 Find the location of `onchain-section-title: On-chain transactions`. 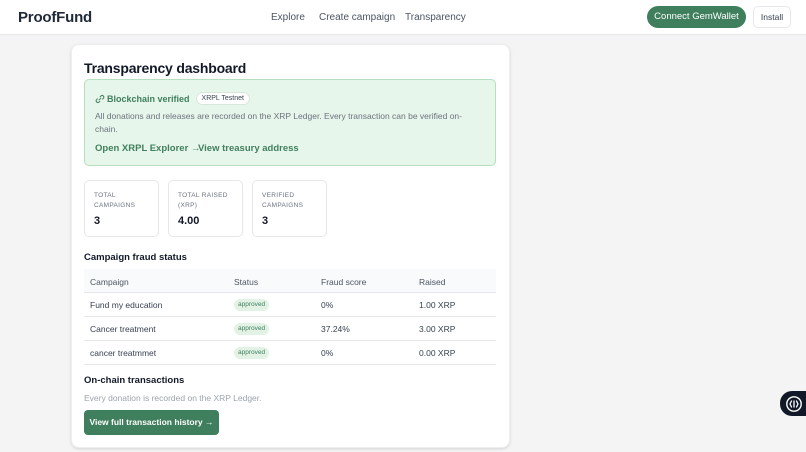

onchain-section-title: On-chain transactions is located at coordinates (134, 380).